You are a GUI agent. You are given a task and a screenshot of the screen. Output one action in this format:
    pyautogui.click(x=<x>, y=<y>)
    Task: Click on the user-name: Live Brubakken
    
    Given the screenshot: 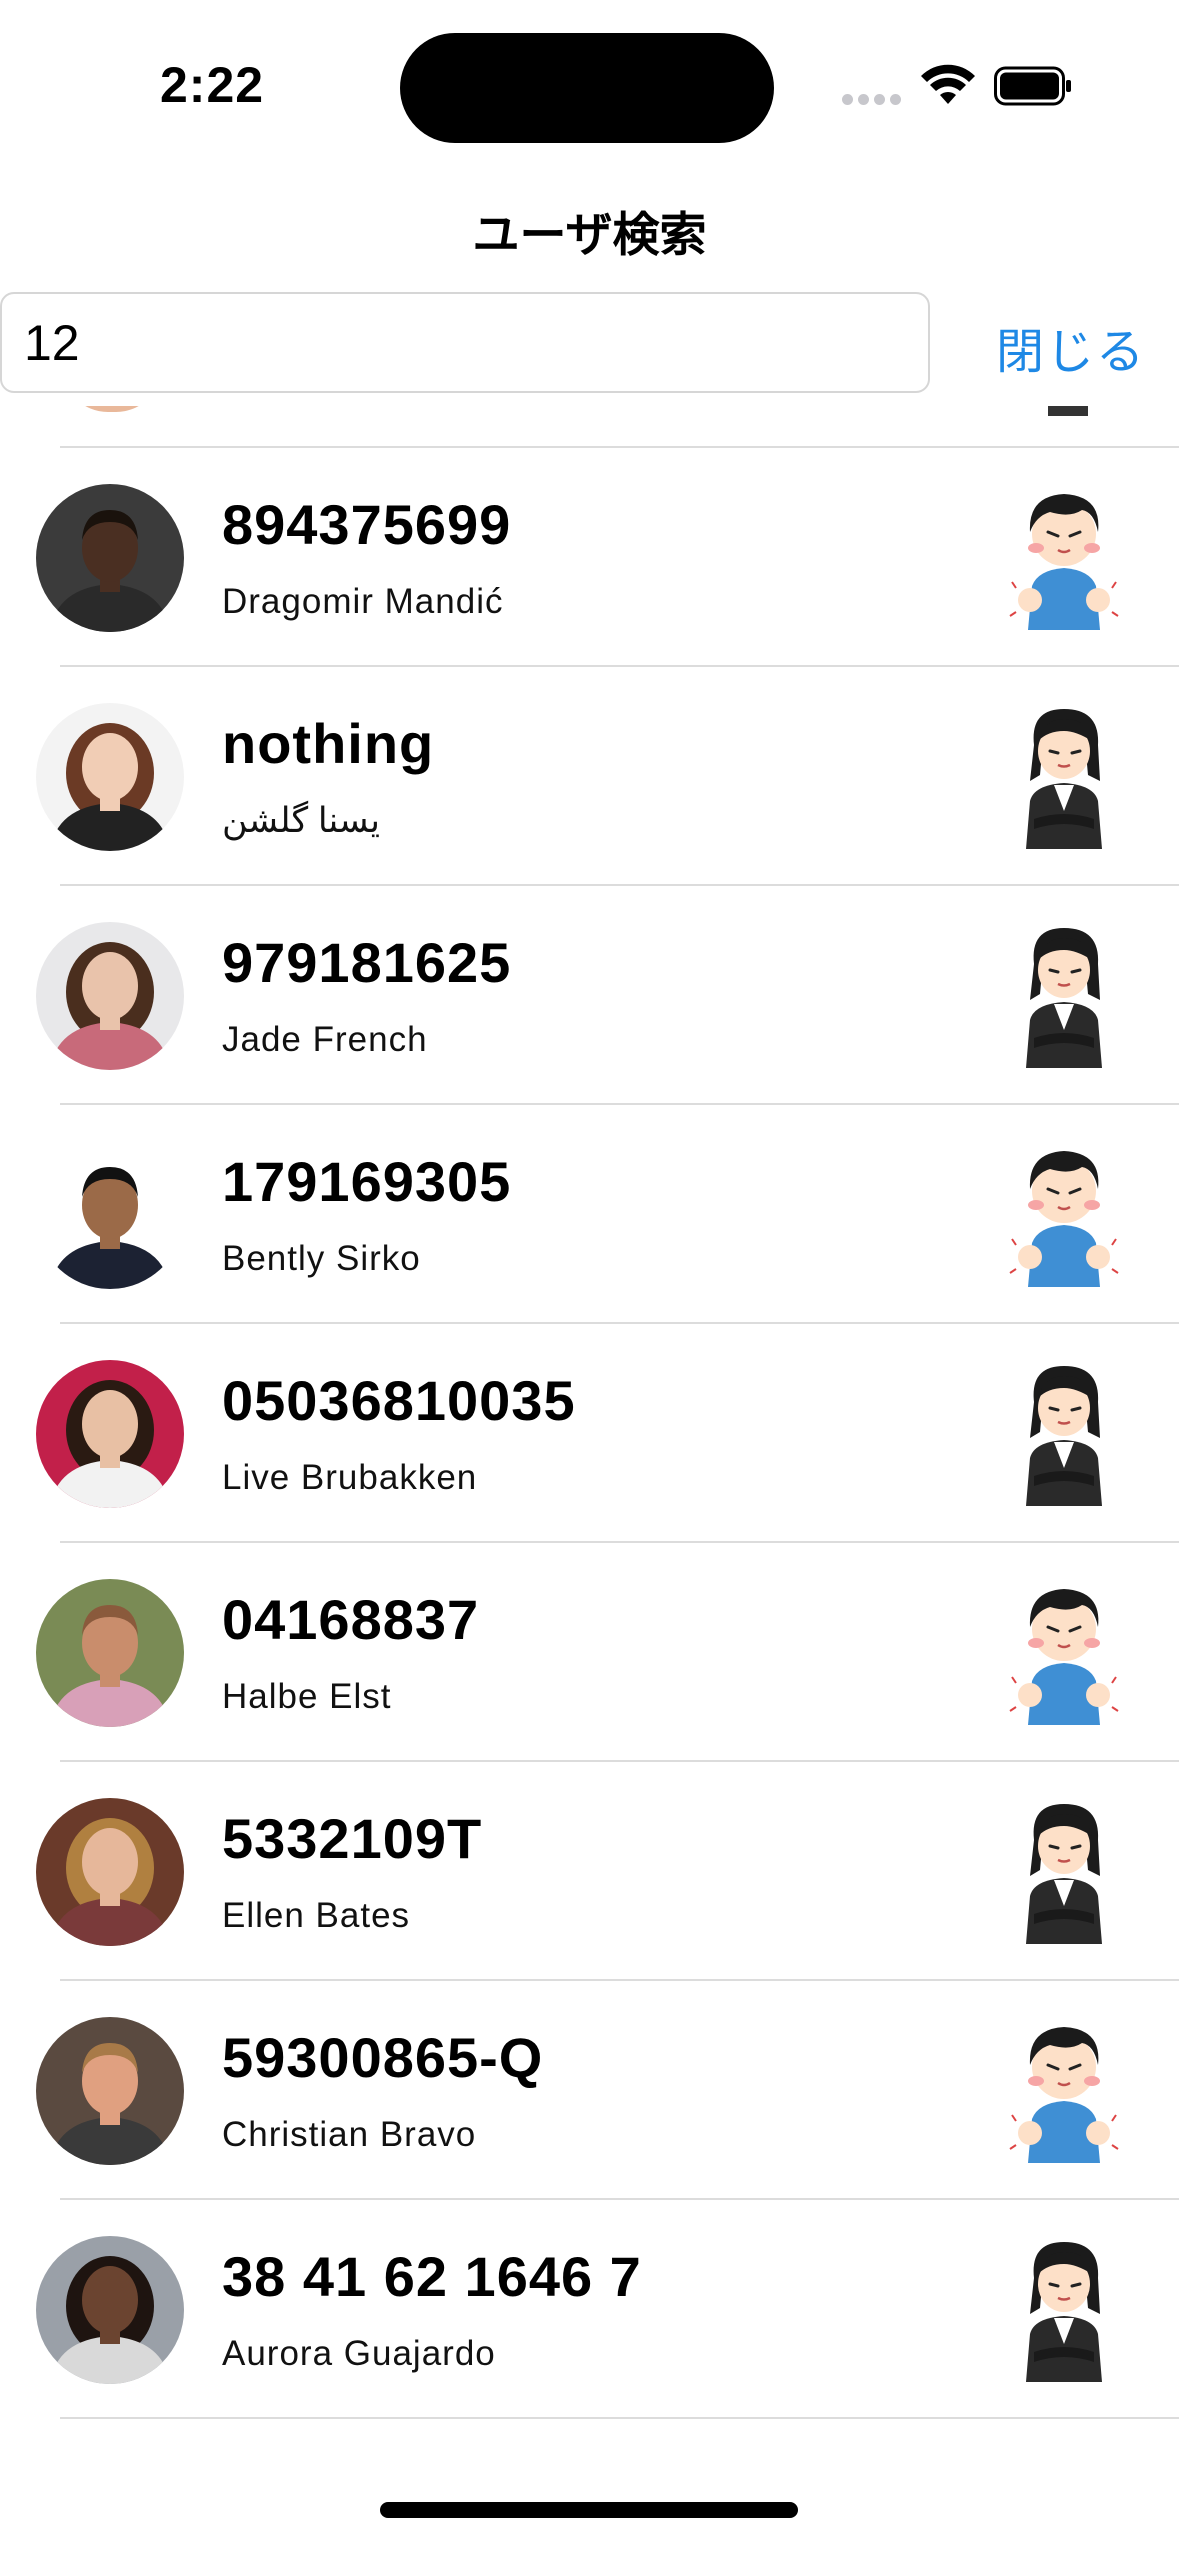 What is the action you would take?
    pyautogui.click(x=350, y=1477)
    